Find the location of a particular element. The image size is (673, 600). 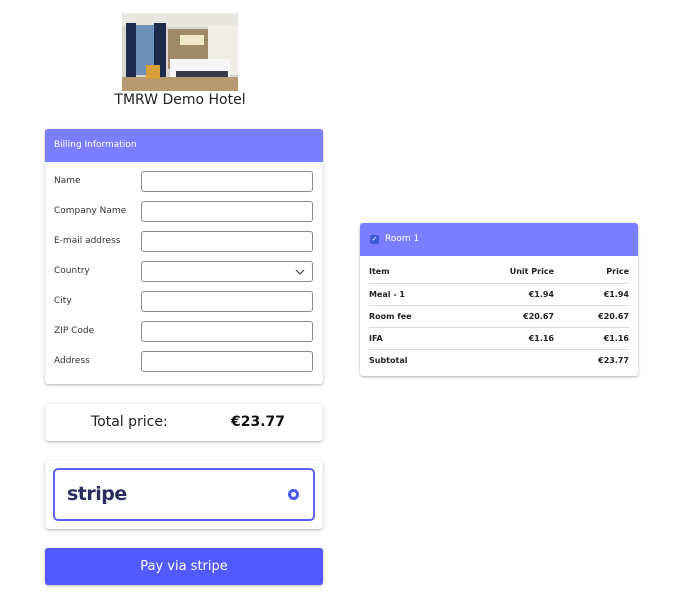

subtotal-row: Subtotal €23.77 is located at coordinates (499, 360).